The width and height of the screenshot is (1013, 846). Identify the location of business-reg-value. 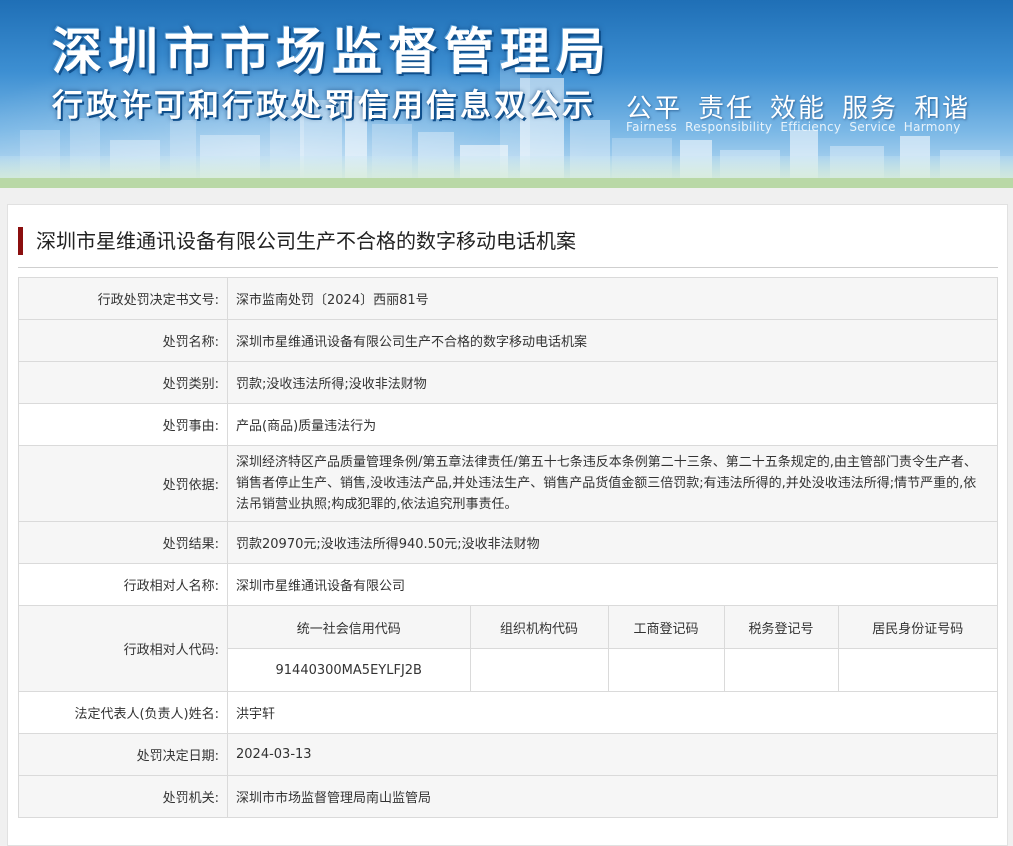
(665, 669).